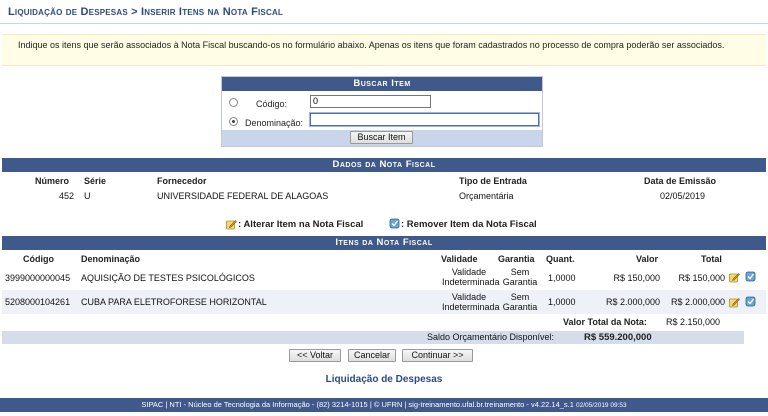  What do you see at coordinates (491, 337) in the screenshot?
I see `saldo-label: Saldo Orçamentário Disponível:` at bounding box center [491, 337].